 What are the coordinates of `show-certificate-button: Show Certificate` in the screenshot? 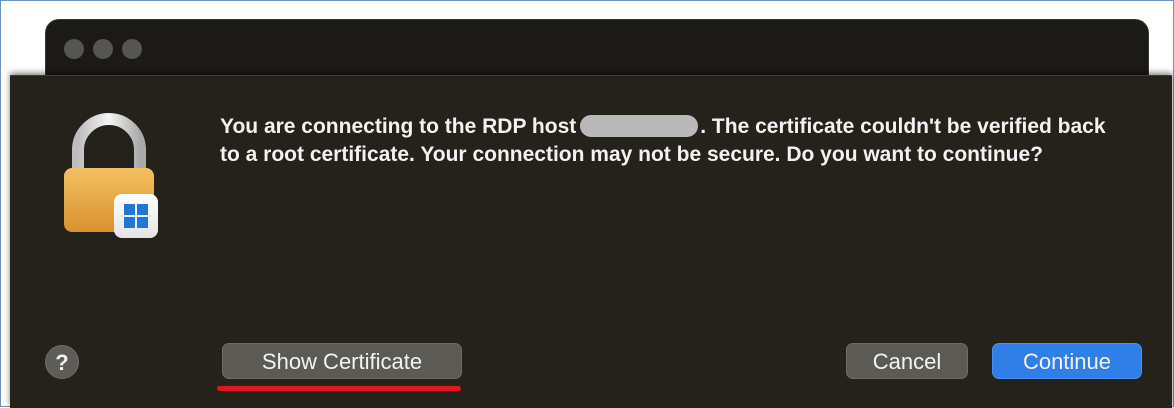 It's located at (342, 361).